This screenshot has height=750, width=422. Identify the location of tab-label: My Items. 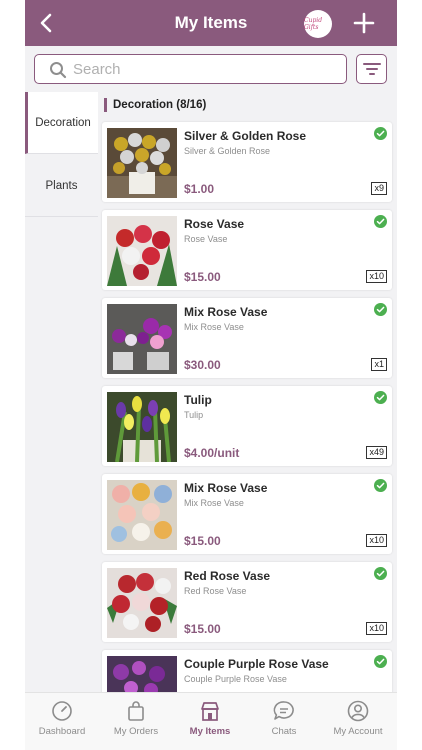
(210, 731).